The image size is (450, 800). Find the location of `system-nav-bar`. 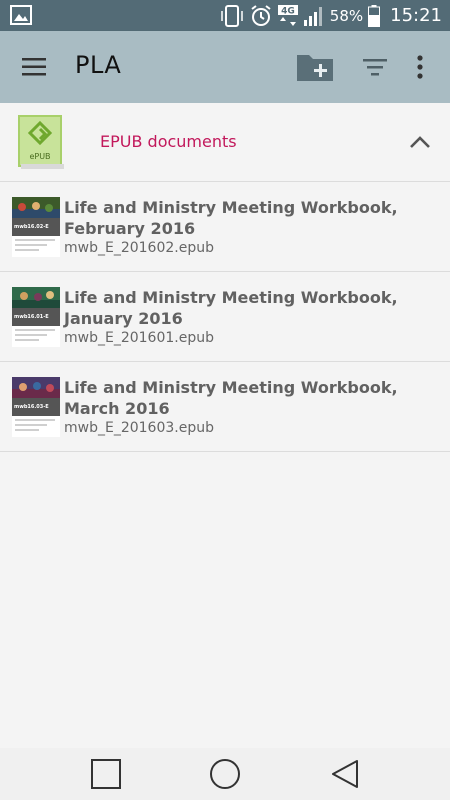

system-nav-bar is located at coordinates (225, 774).